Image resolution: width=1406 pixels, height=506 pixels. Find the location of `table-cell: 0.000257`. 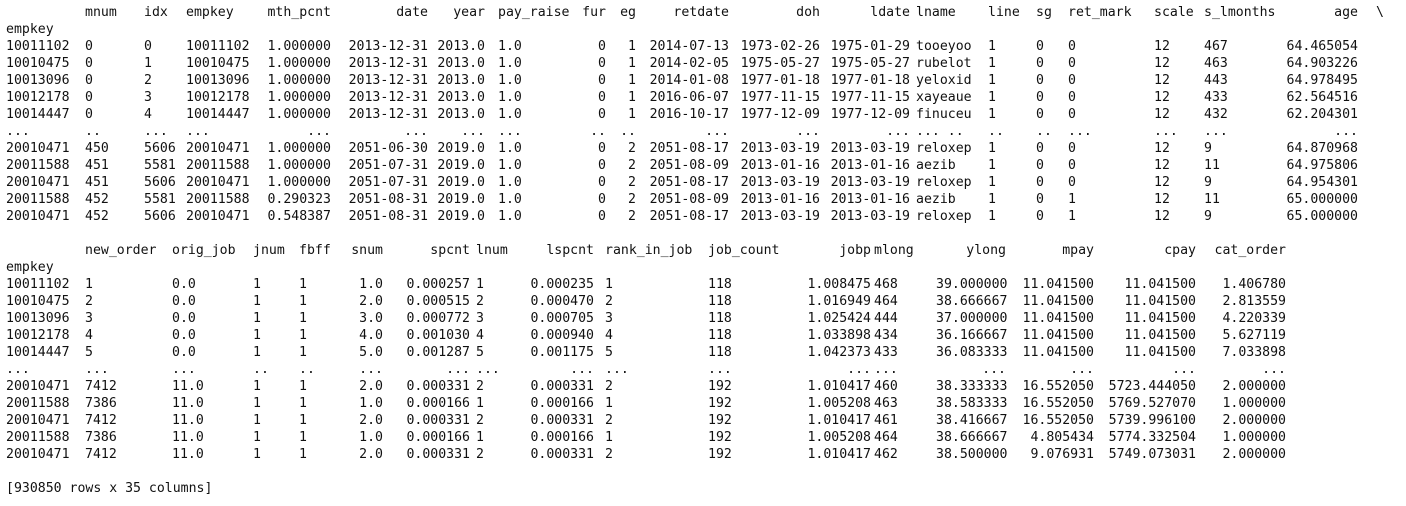

table-cell: 0.000257 is located at coordinates (438, 284).